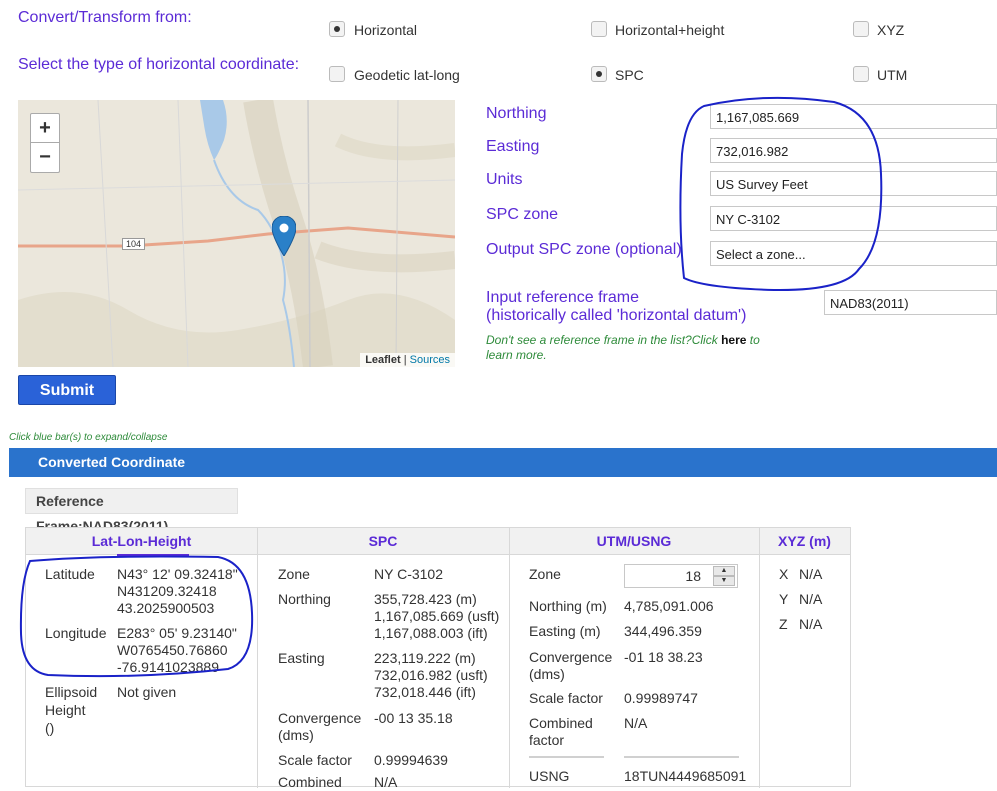 The image size is (997, 791). What do you see at coordinates (753, 340) in the screenshot?
I see `note-text: to` at bounding box center [753, 340].